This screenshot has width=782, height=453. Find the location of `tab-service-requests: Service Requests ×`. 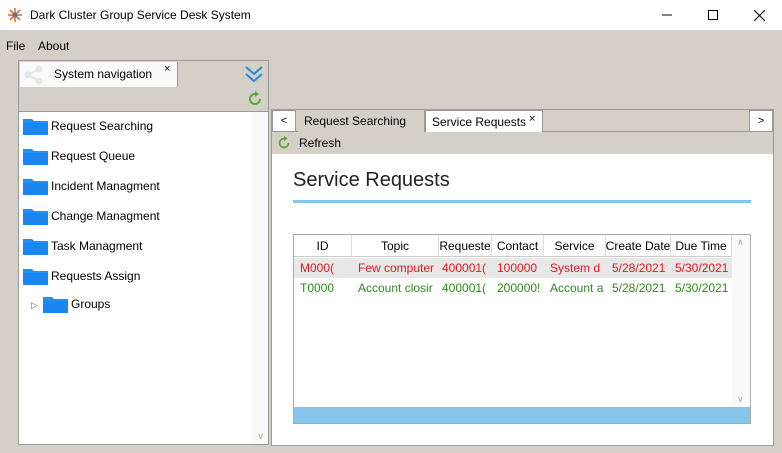

tab-service-requests: Service Requests × is located at coordinates (484, 121).